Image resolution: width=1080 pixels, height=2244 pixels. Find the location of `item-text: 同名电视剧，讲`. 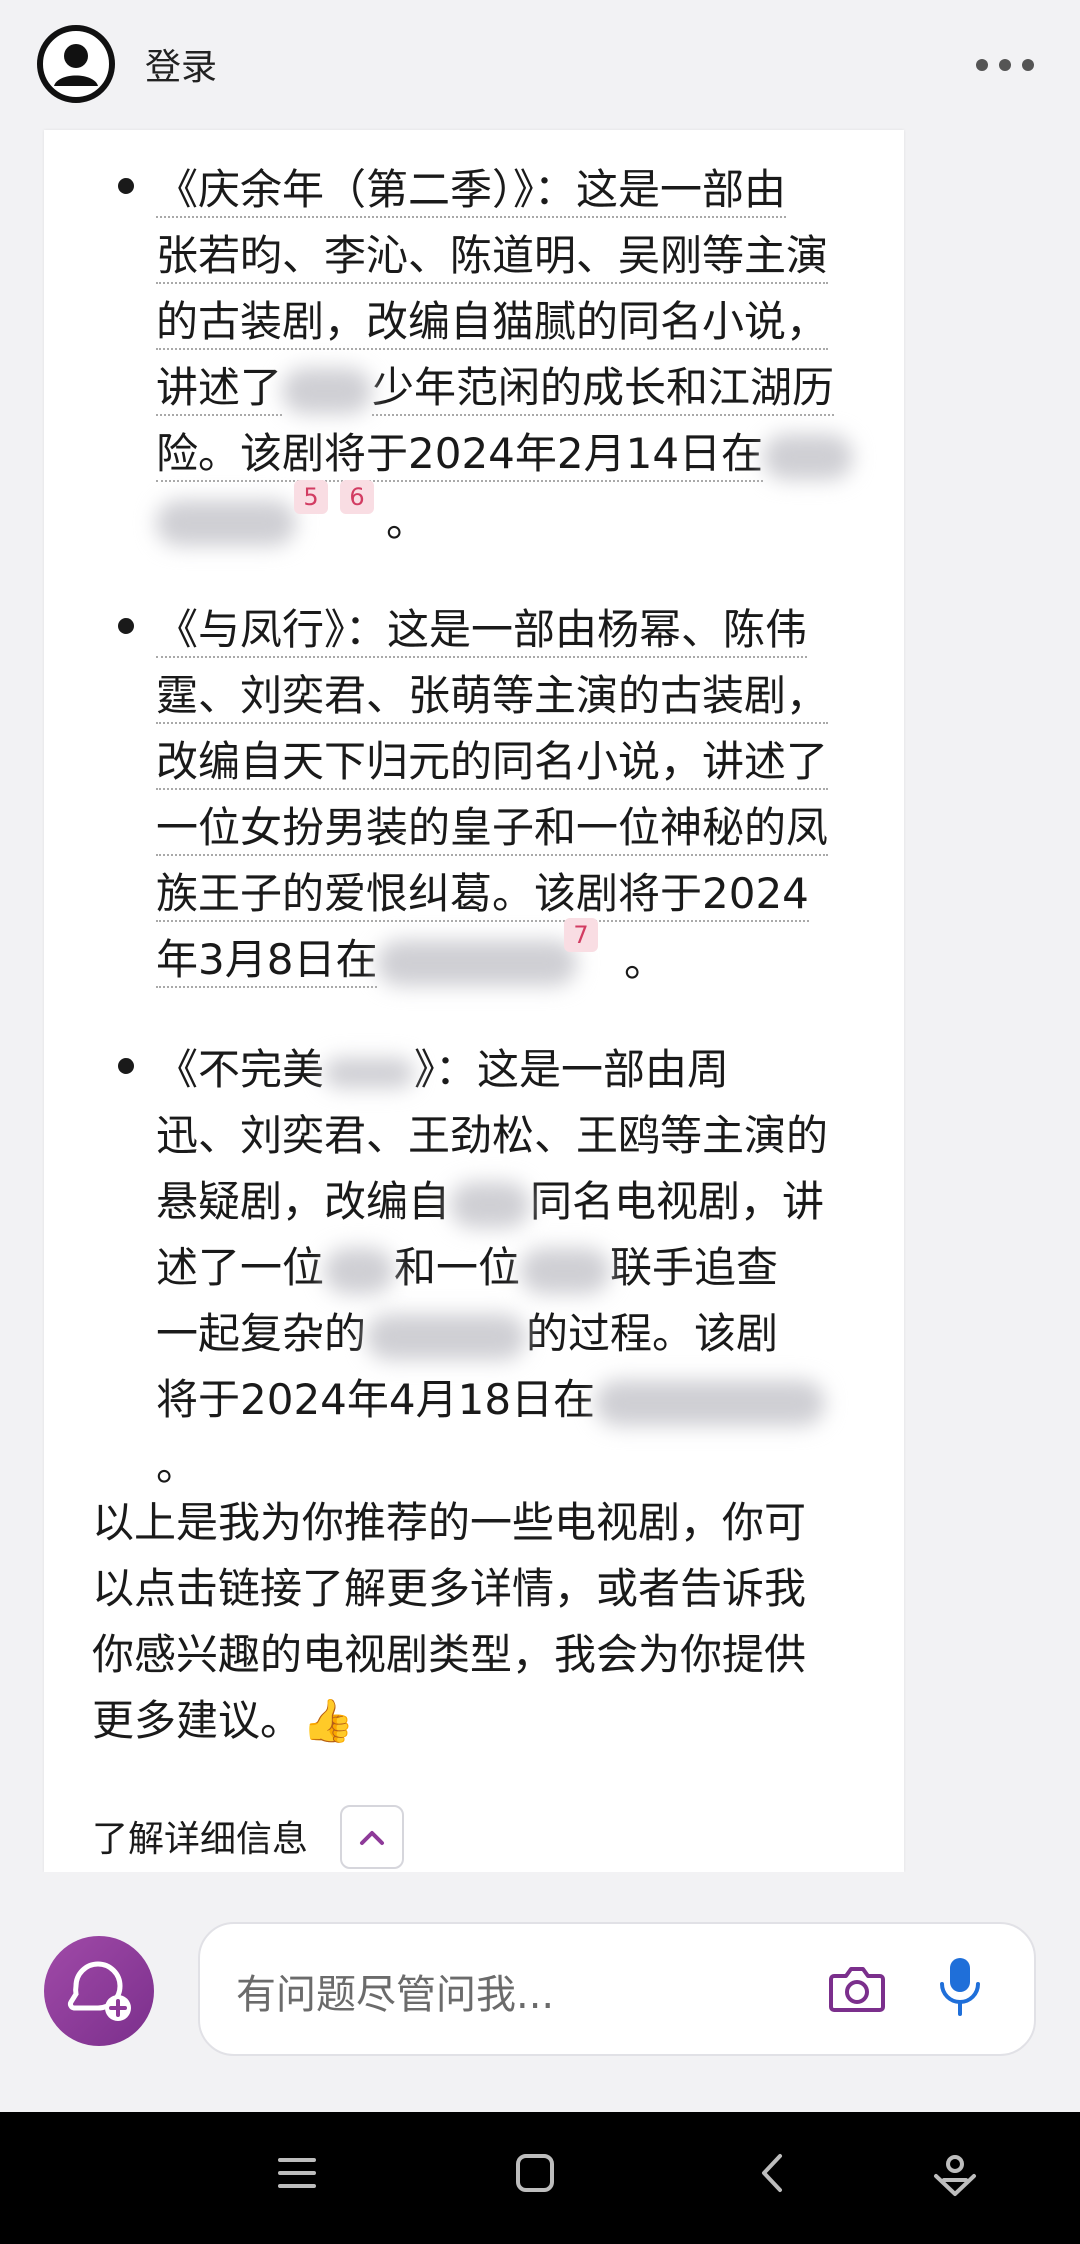

item-text: 同名电视剧，讲 is located at coordinates (677, 1201).